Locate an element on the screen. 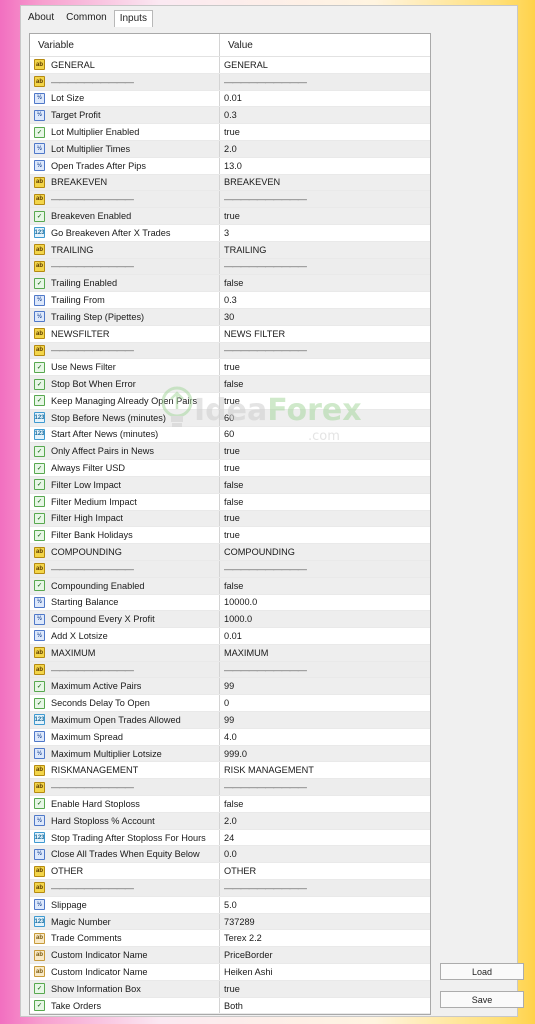 This screenshot has width=535, height=1024. table-row: ab OTHER OTHER is located at coordinates (230, 872).